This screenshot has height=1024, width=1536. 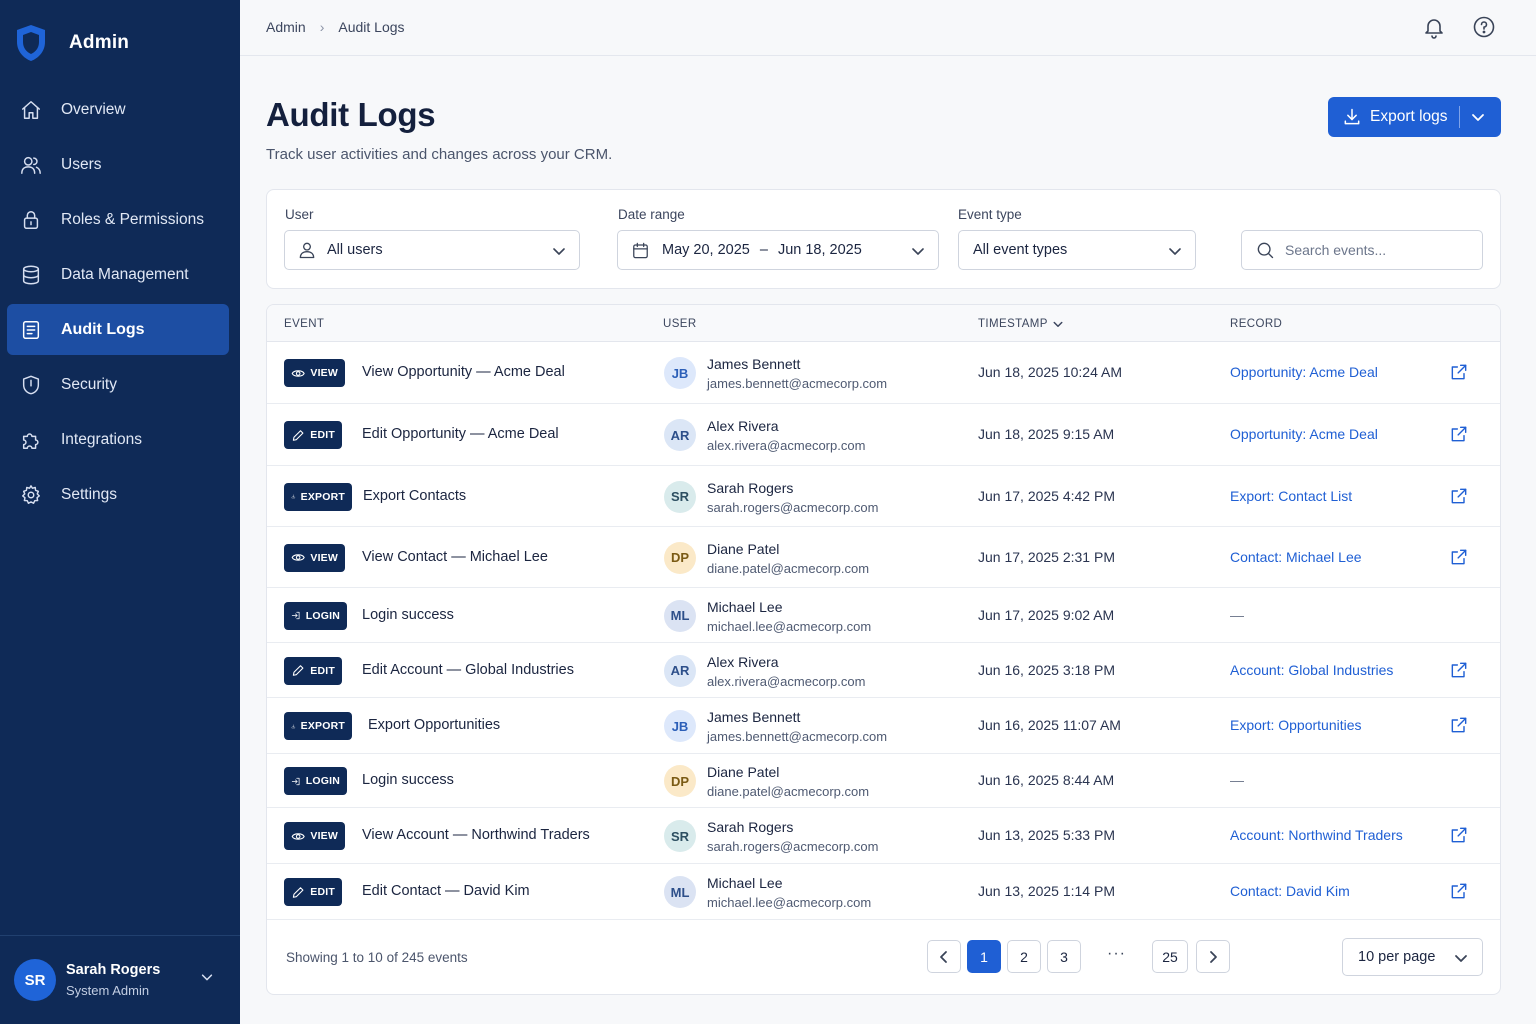 What do you see at coordinates (778, 250) in the screenshot?
I see `date-range-picker: May 20, 2025 – Jun 18, 2025` at bounding box center [778, 250].